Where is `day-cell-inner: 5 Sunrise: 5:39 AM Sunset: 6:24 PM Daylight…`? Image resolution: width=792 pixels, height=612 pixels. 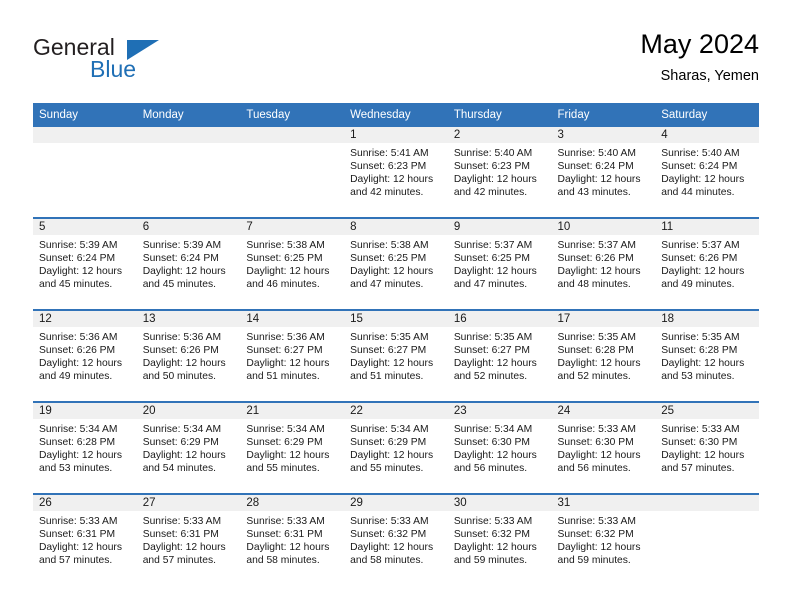
day-cell-inner: 5 Sunrise: 5:39 AM Sunset: 6:24 PM Daylight… is located at coordinates (85, 264).